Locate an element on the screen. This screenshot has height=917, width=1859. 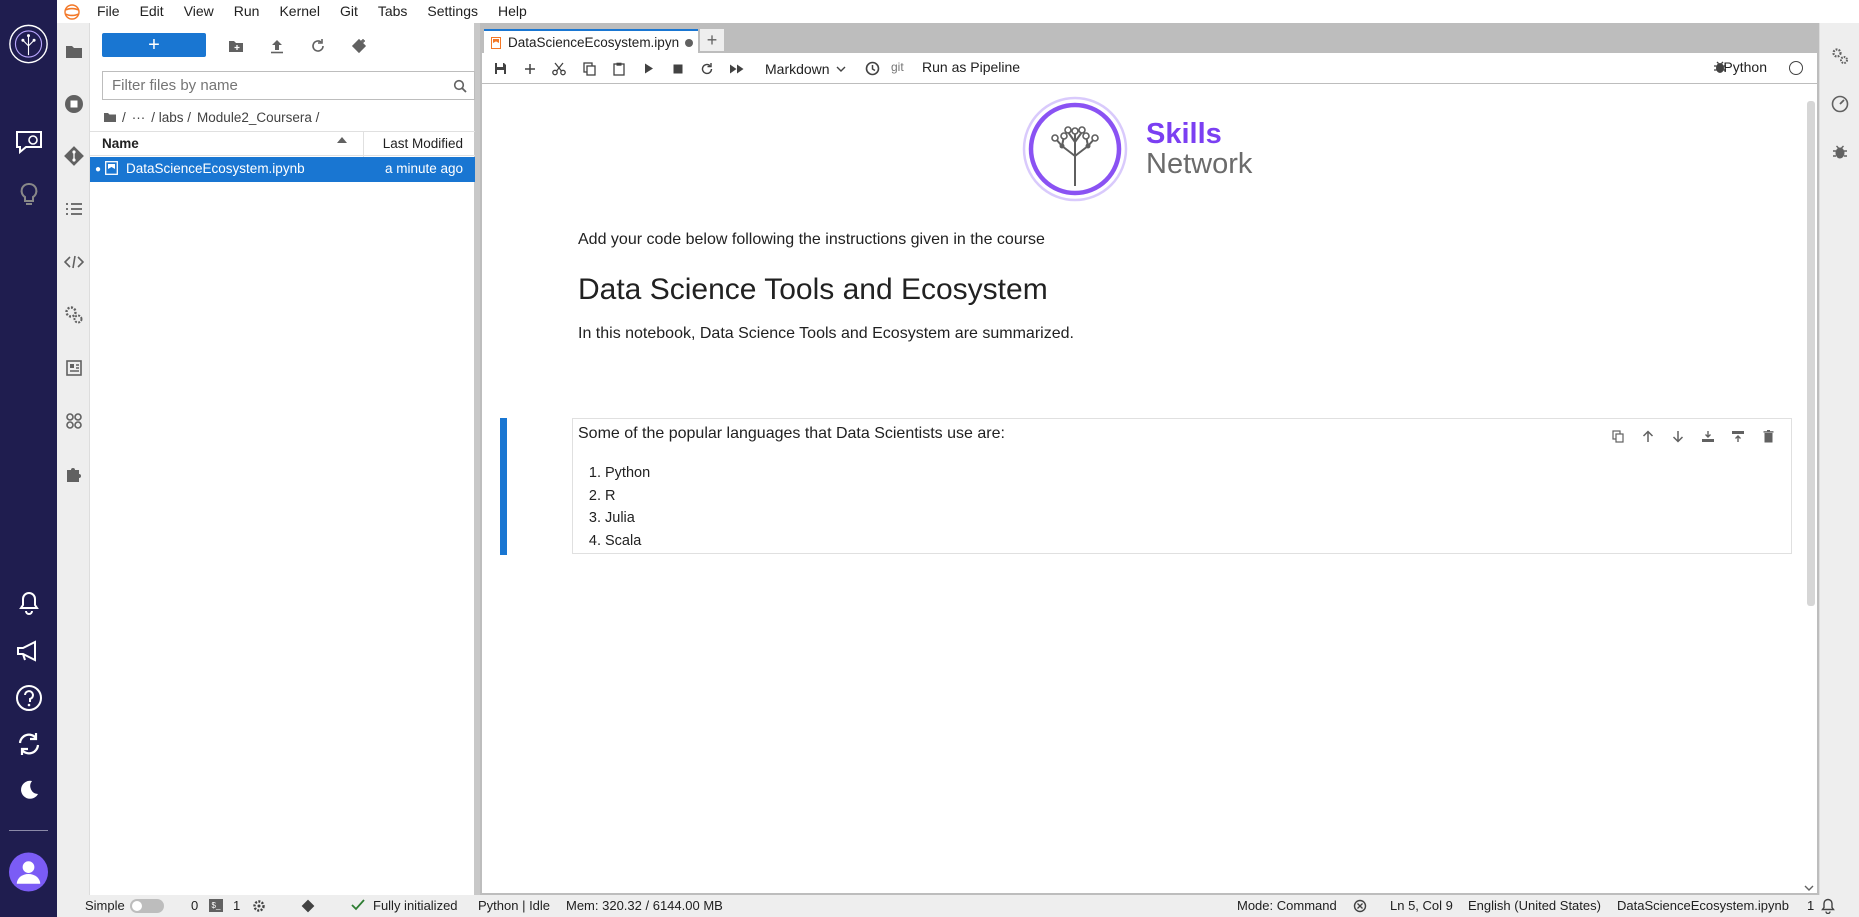
menu-kernel: Kernel is located at coordinates (299, 11).